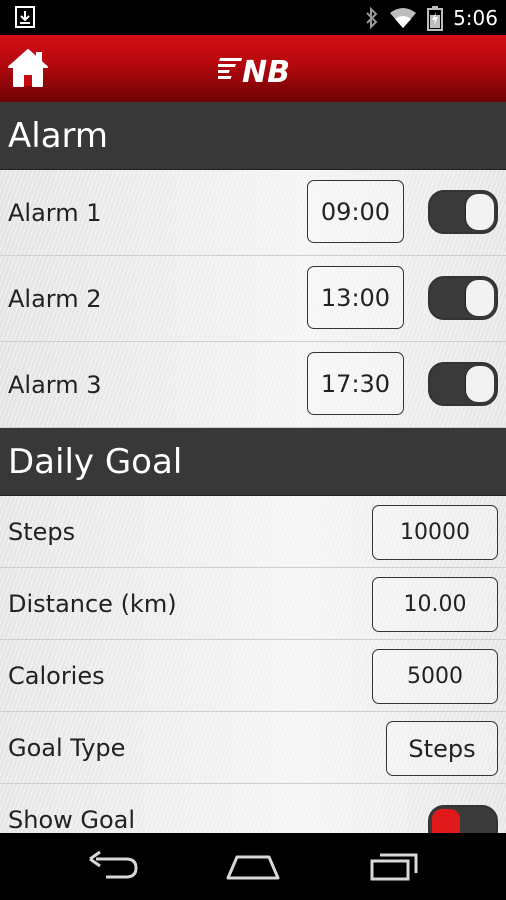  What do you see at coordinates (253, 748) in the screenshot?
I see `goal-row-goal-type: Goal Type Steps` at bounding box center [253, 748].